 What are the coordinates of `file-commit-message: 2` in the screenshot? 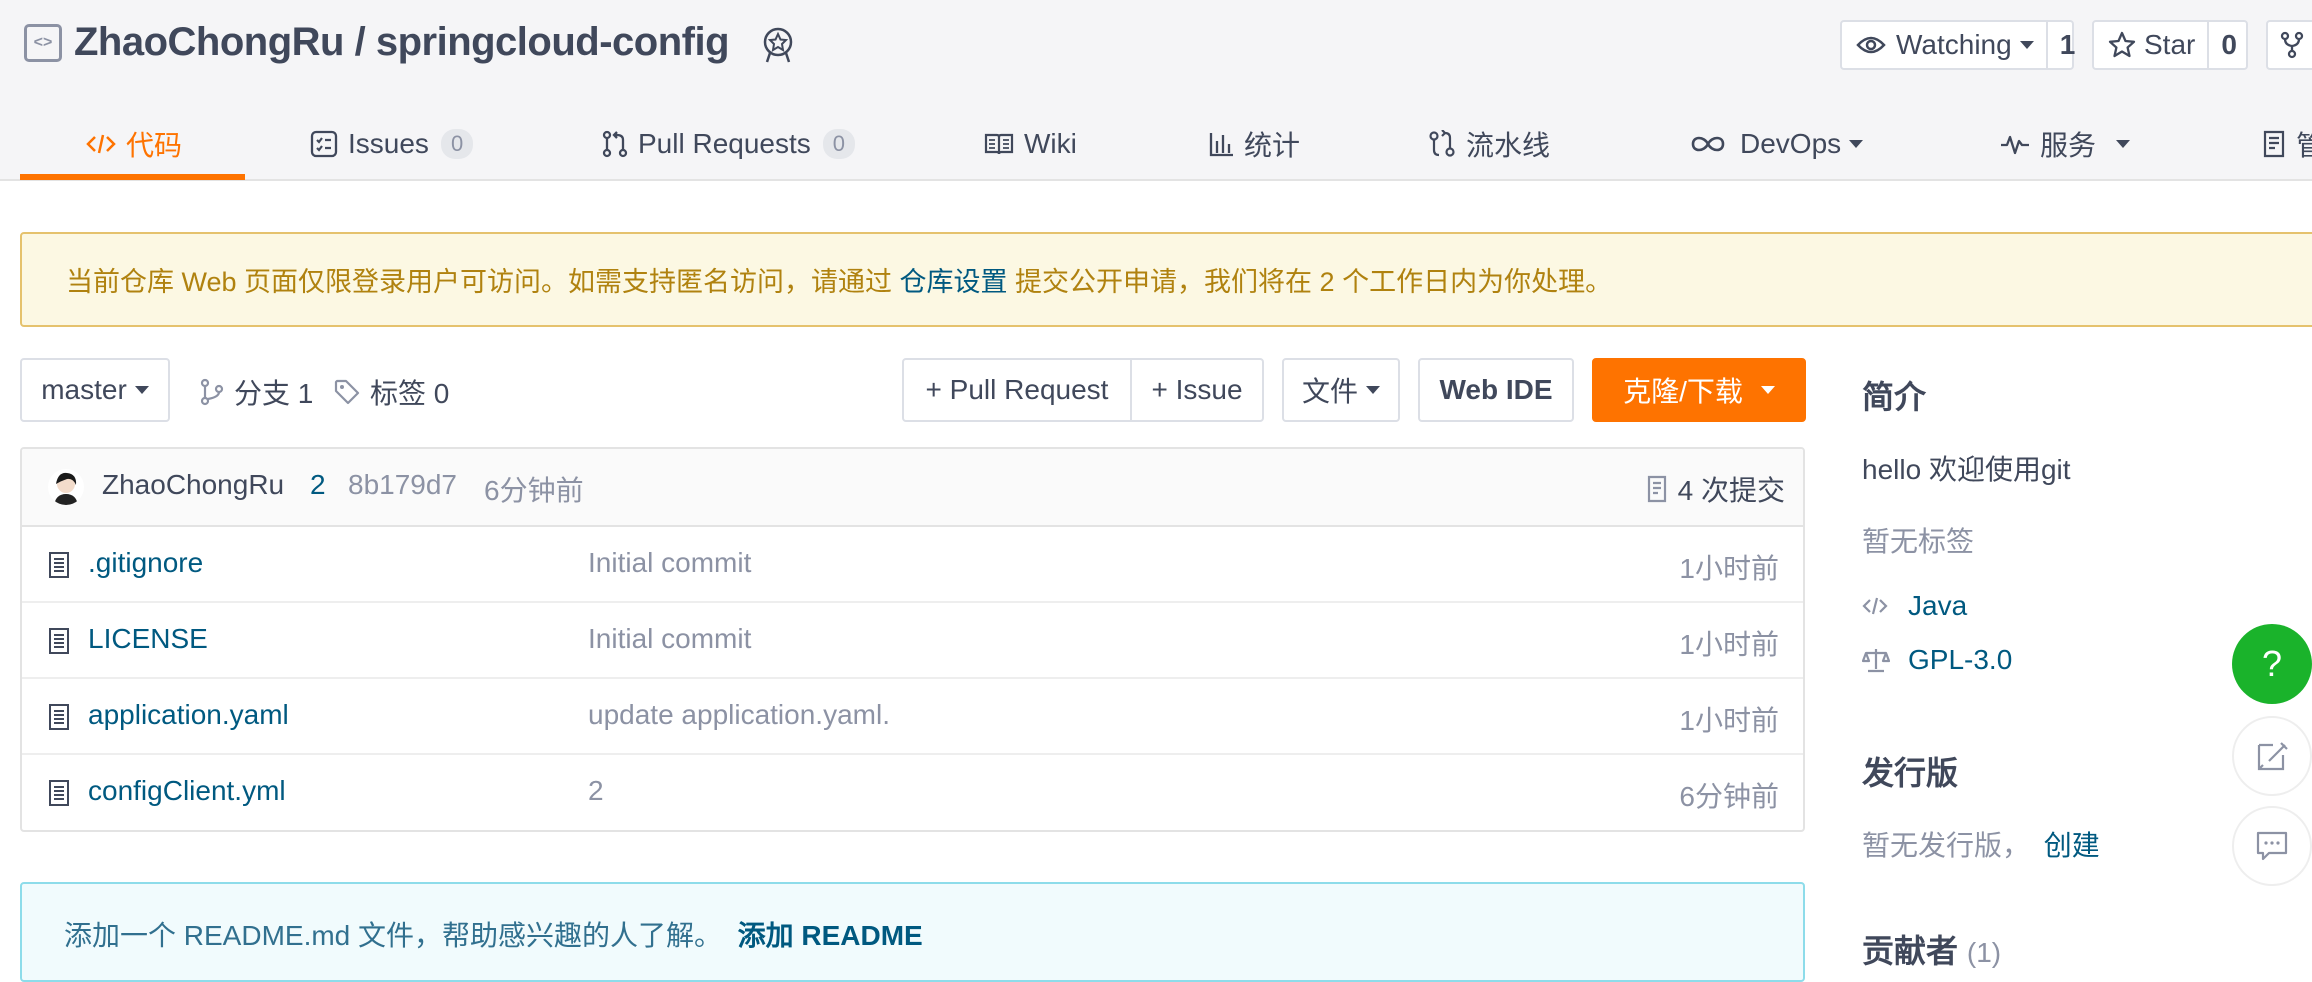 It's located at (596, 791).